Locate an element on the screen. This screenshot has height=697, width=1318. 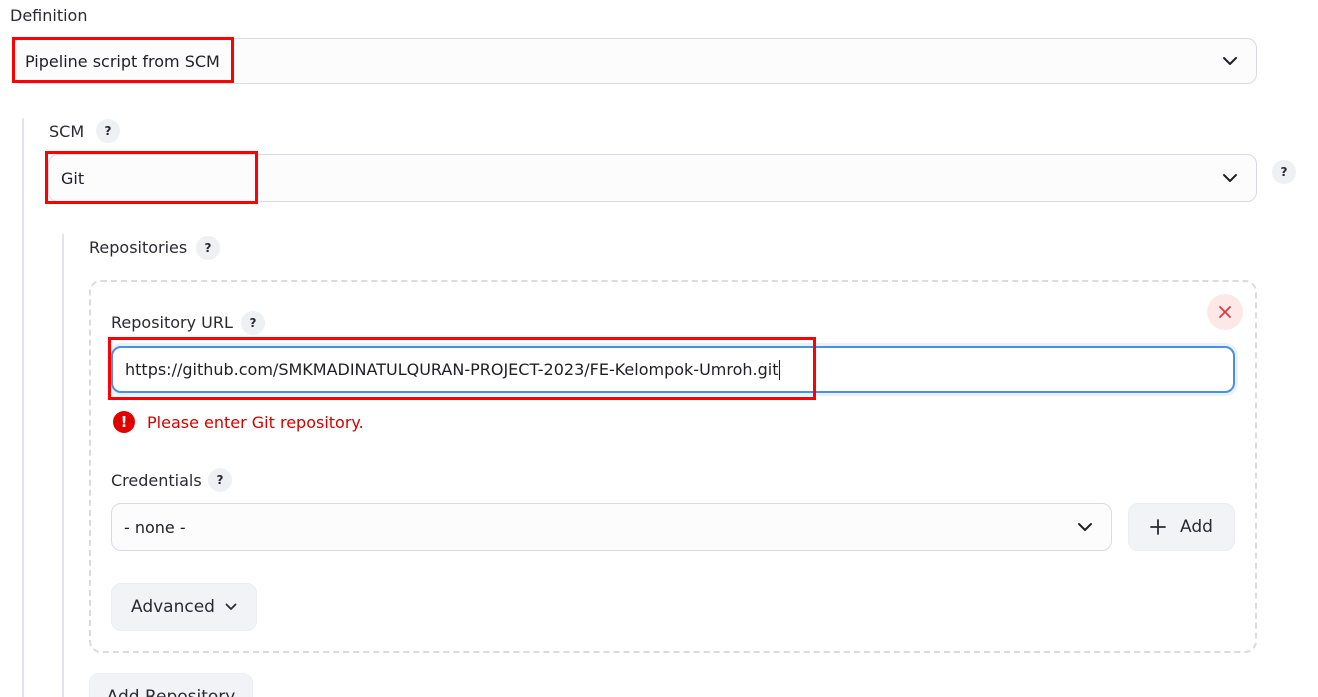
repository-url-label: Repository URL is located at coordinates (172, 322).